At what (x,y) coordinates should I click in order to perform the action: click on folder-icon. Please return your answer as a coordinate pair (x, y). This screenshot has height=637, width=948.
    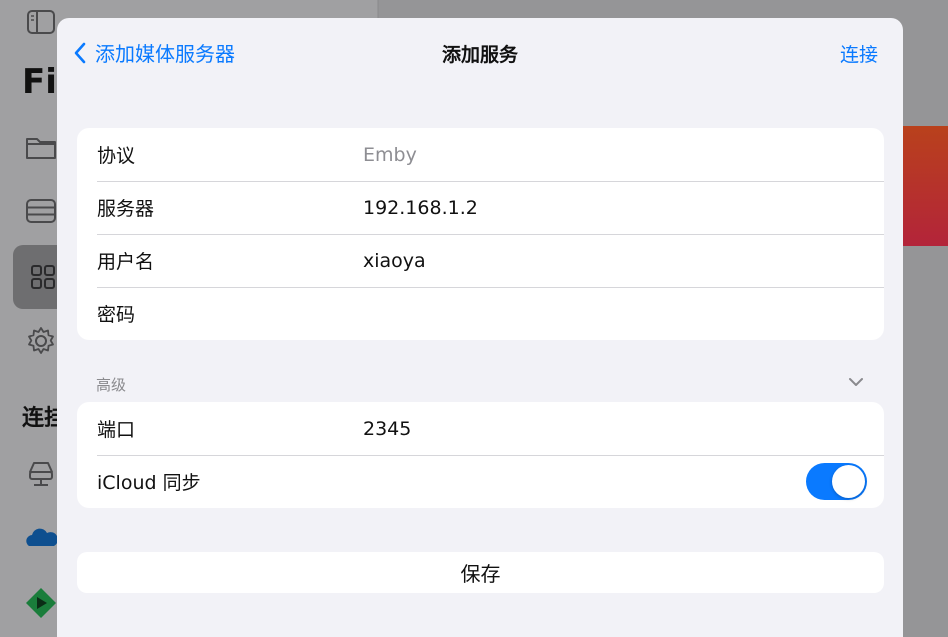
    Looking at the image, I should click on (41, 148).